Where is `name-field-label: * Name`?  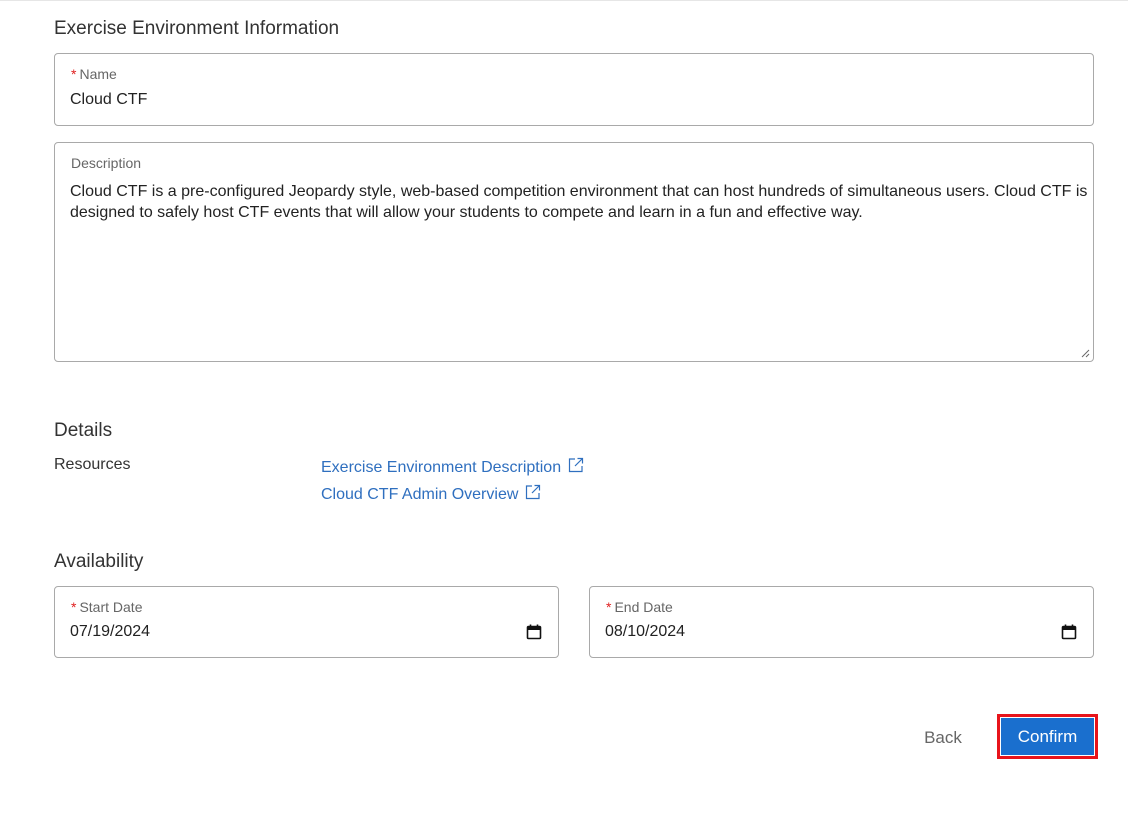
name-field-label: * Name is located at coordinates (94, 74).